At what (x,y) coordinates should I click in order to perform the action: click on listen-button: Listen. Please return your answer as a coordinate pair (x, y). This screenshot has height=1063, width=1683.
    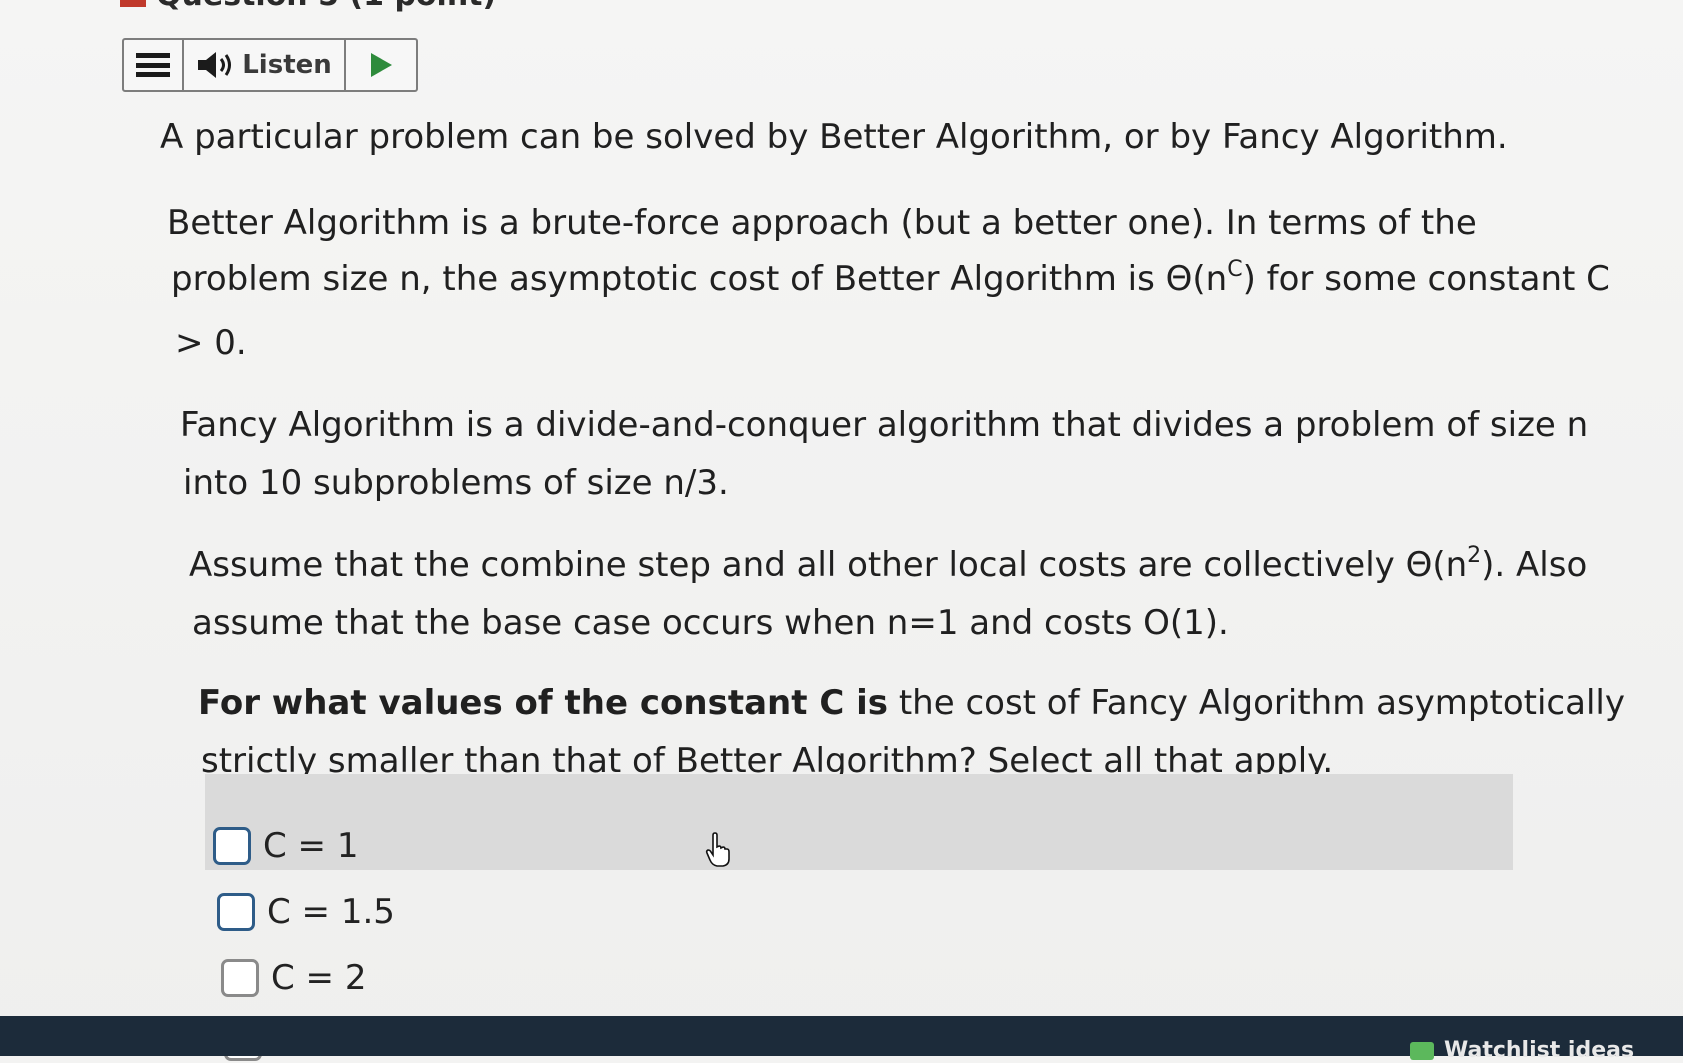
    Looking at the image, I should click on (265, 65).